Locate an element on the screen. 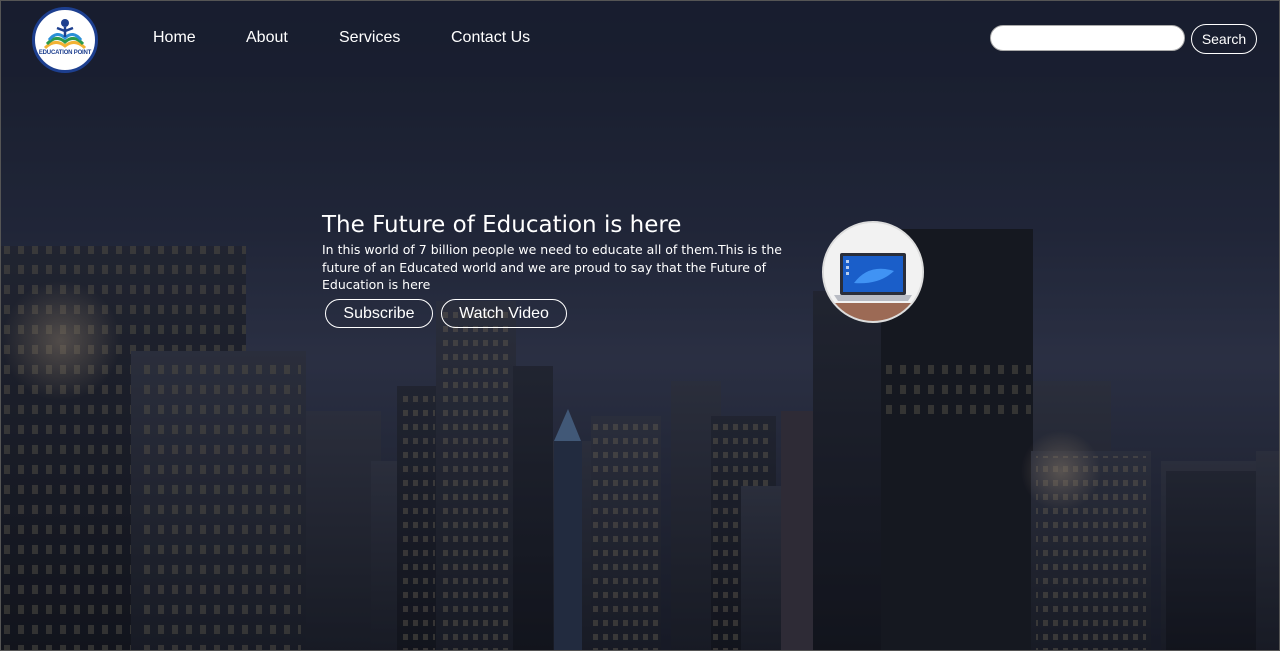 This screenshot has height=651, width=1280. hero-title: The Future of Education is here is located at coordinates (502, 225).